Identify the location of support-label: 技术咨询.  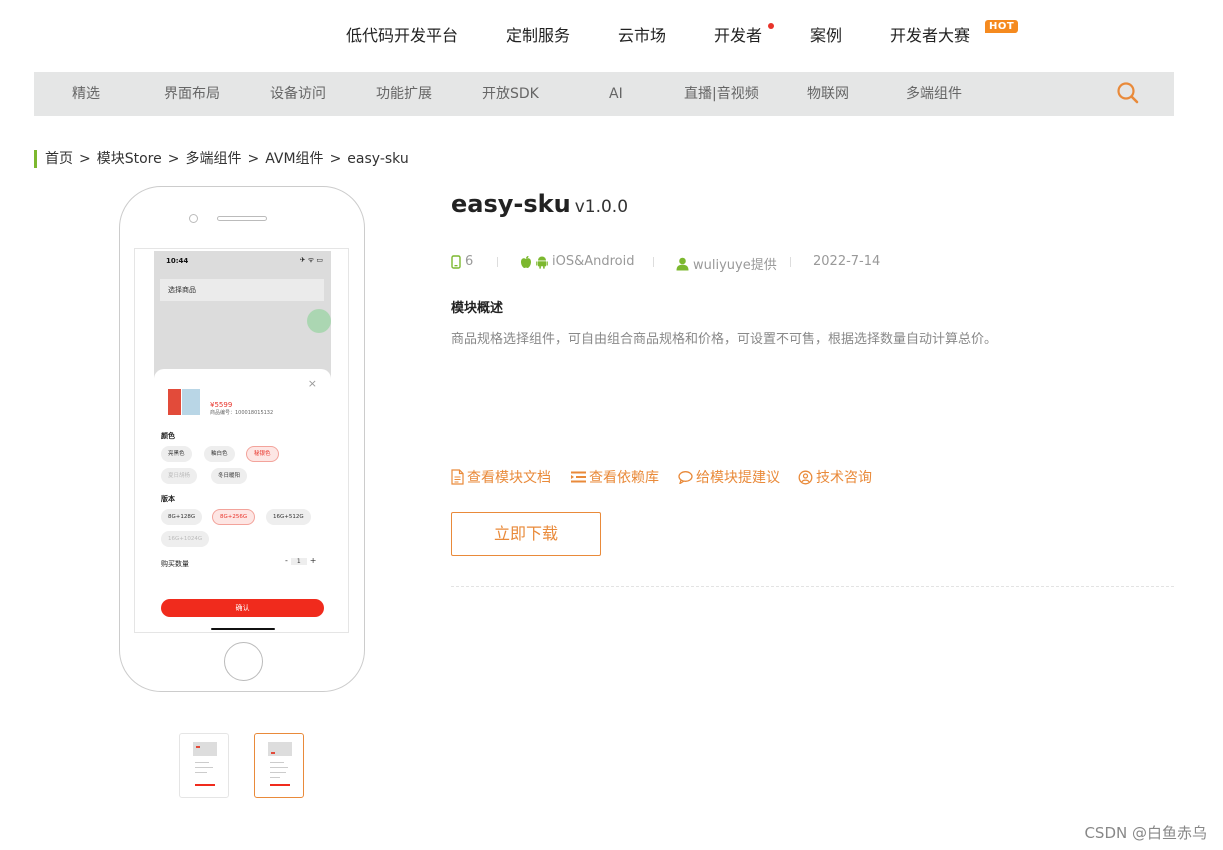
(844, 478).